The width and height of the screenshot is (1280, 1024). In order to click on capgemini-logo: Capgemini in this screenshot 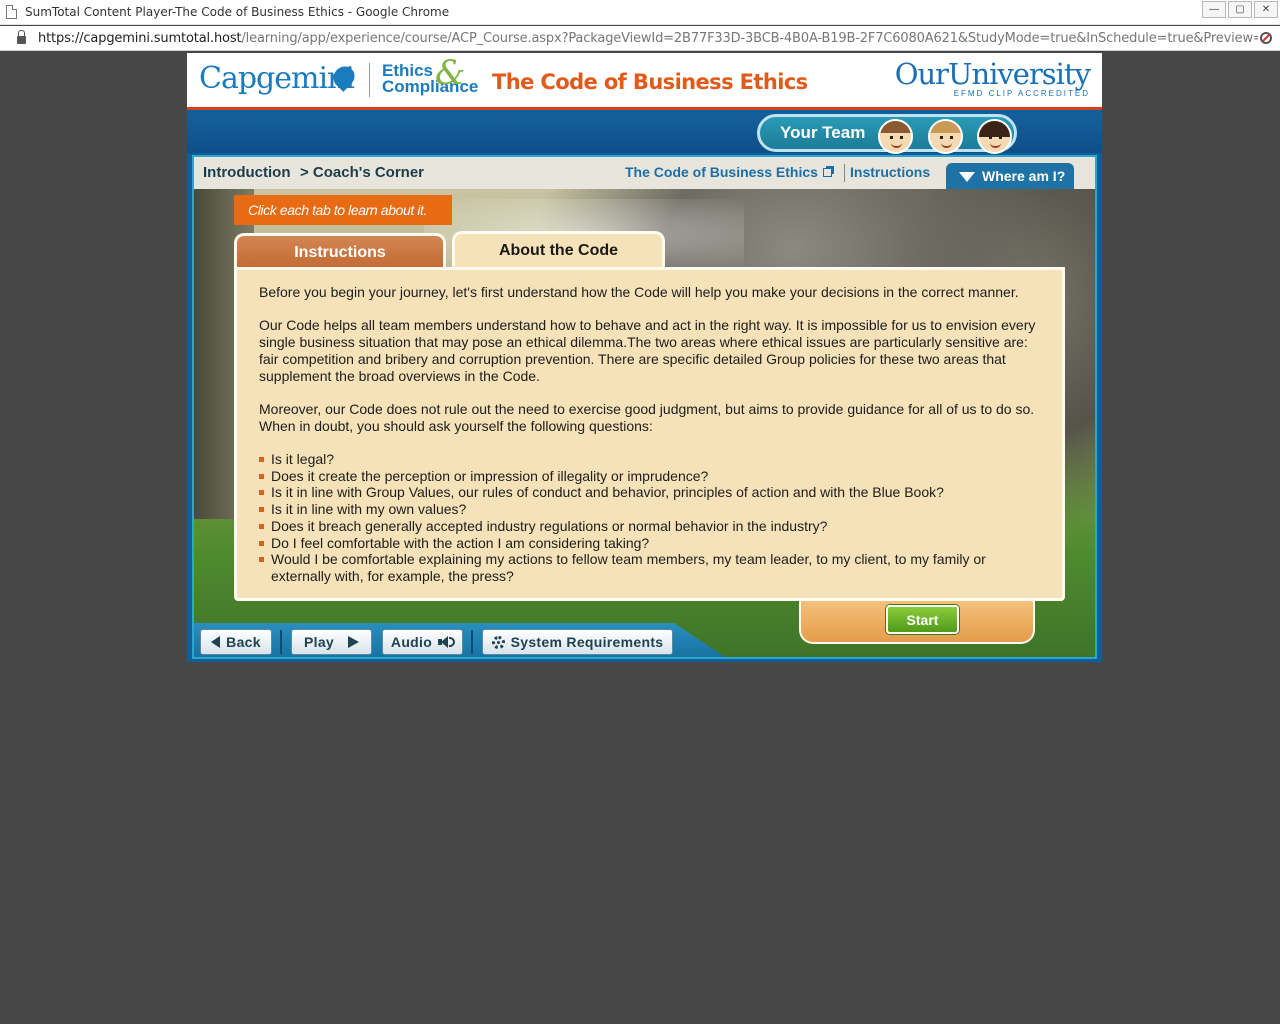, I will do `click(277, 78)`.